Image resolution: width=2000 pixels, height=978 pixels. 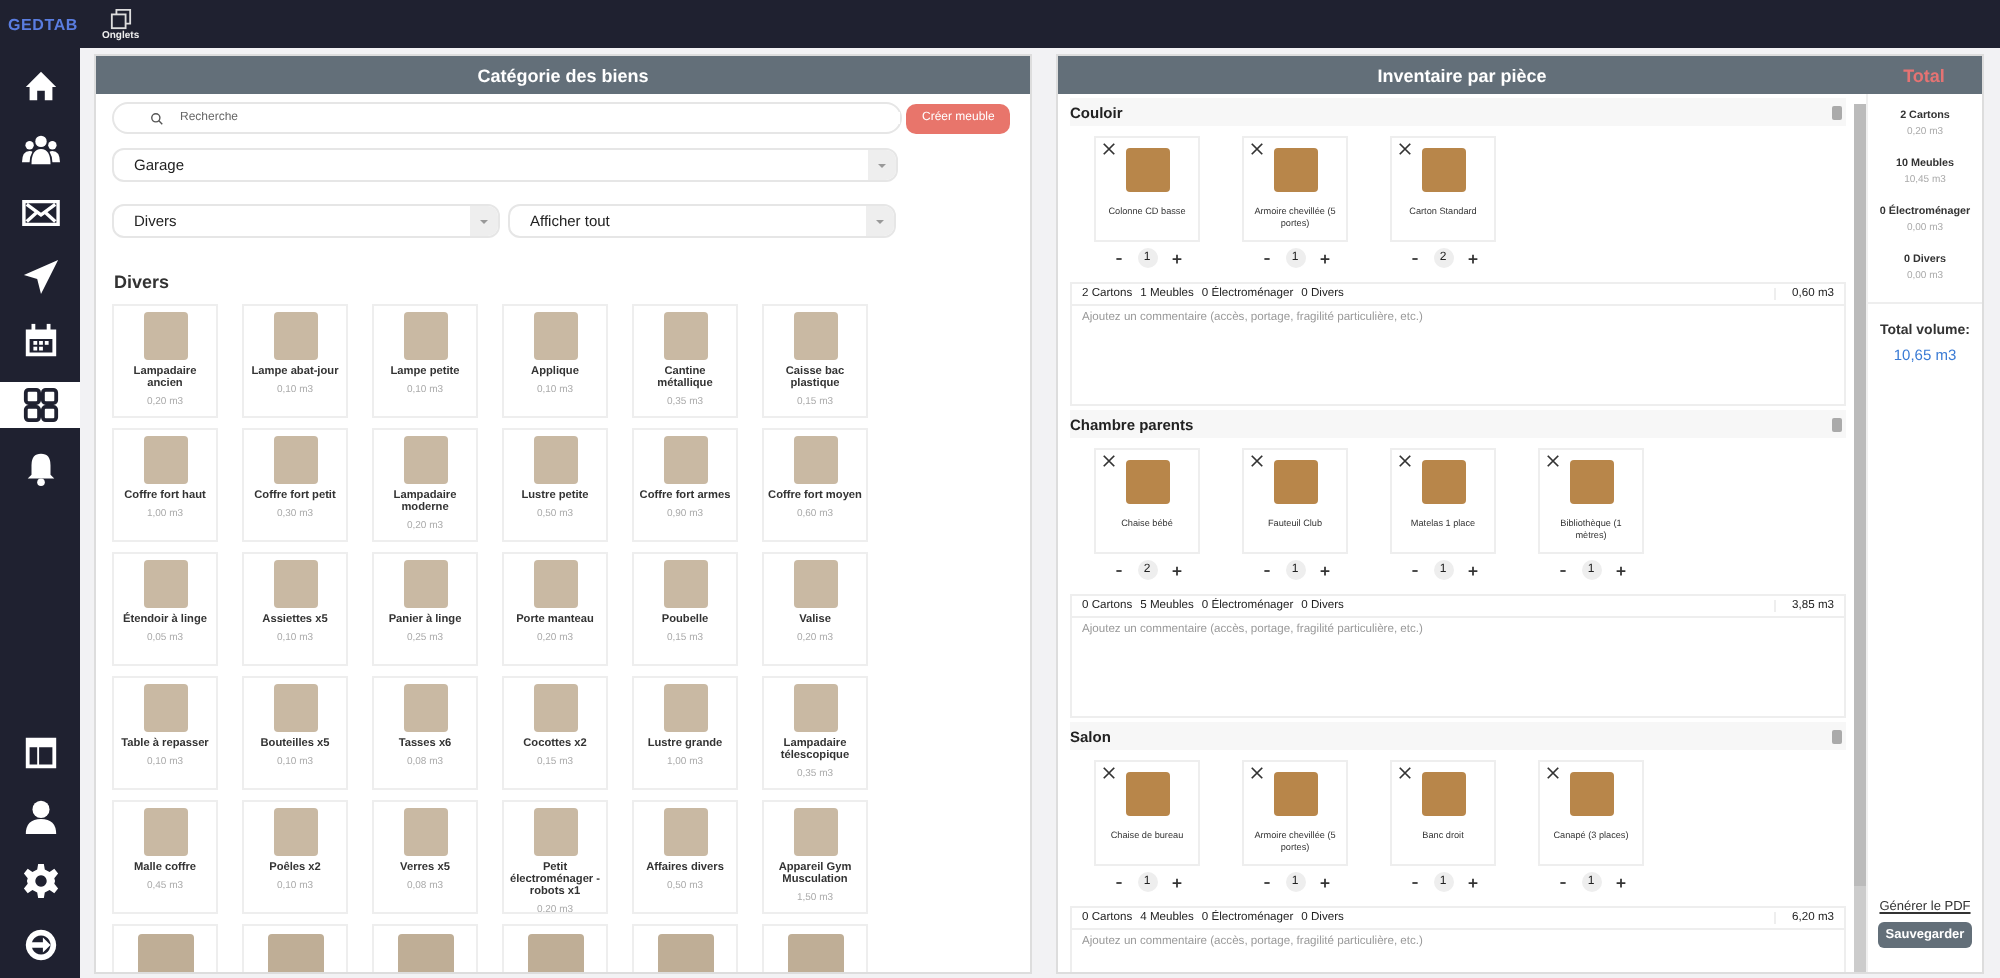 What do you see at coordinates (40, 85) in the screenshot?
I see `home-icon` at bounding box center [40, 85].